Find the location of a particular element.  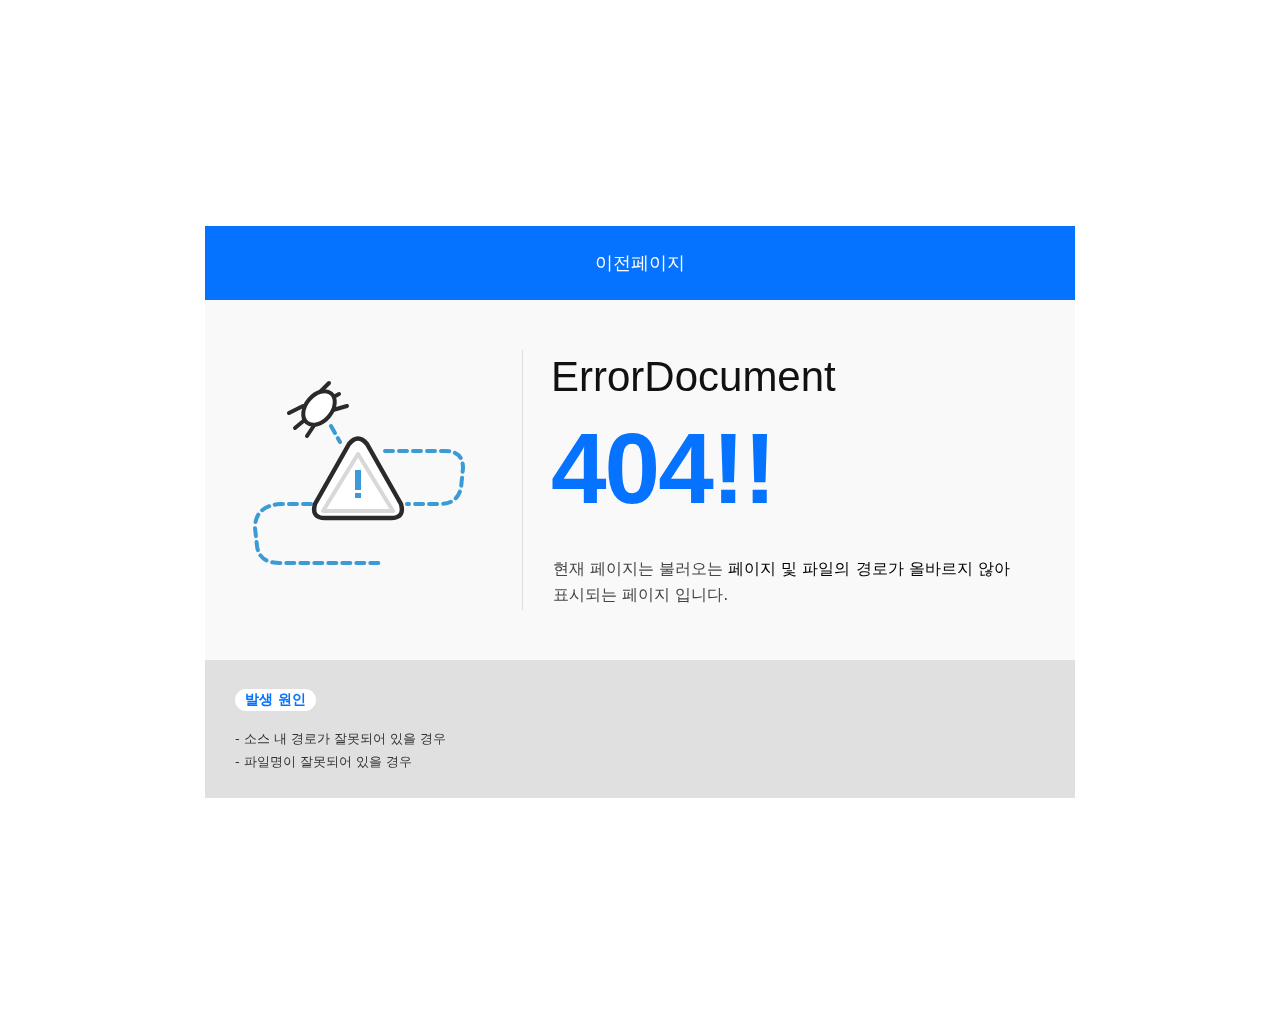

error-code: 404!! is located at coordinates (663, 468).